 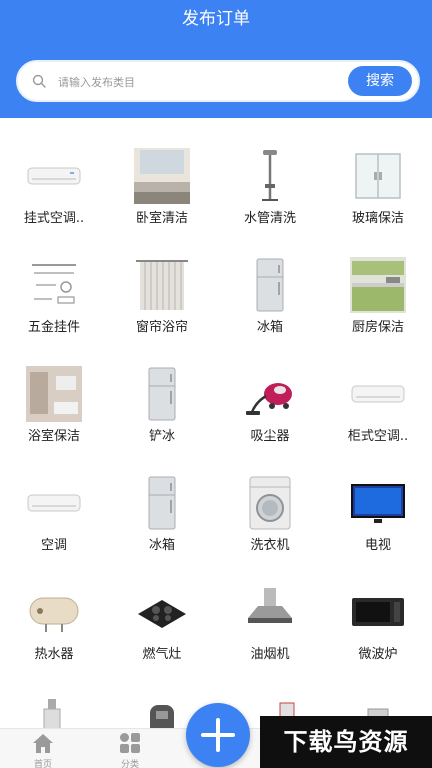 I want to click on search-bar: 搜索, so click(x=218, y=81).